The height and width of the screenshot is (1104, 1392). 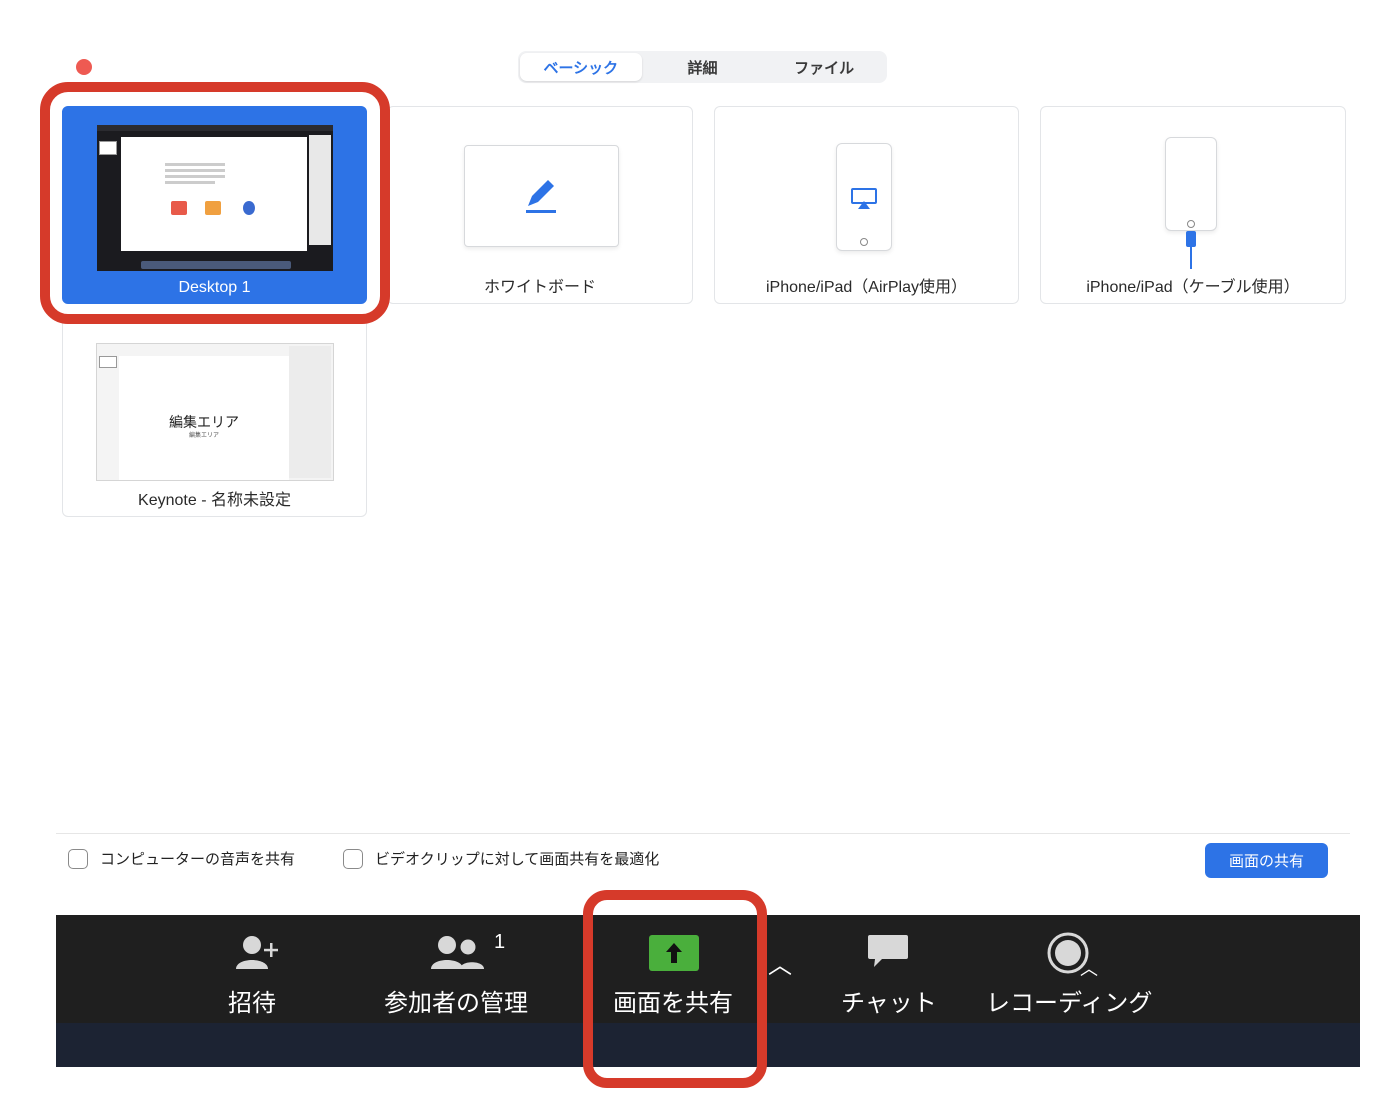 I want to click on keynote-slide-title: 編集エリア, so click(x=204, y=422).